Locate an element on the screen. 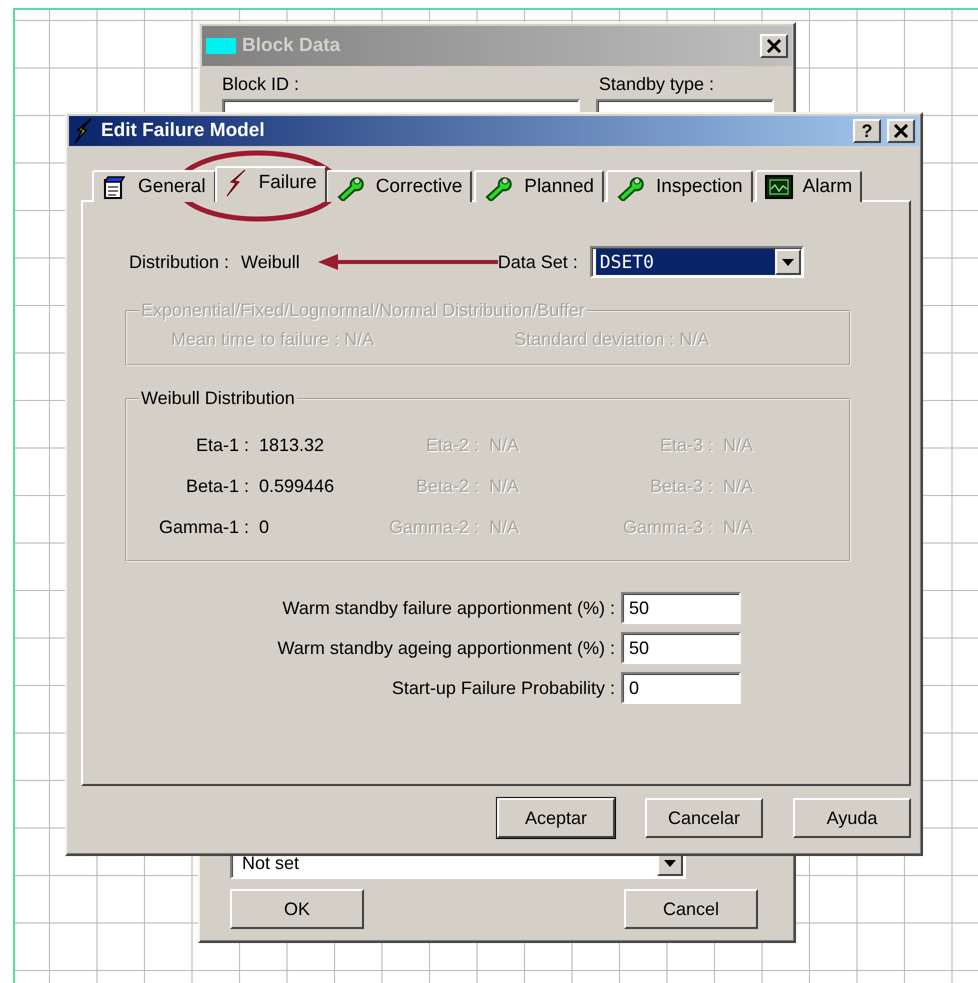  data-set-dropdown: DSET0 is located at coordinates (697, 262).